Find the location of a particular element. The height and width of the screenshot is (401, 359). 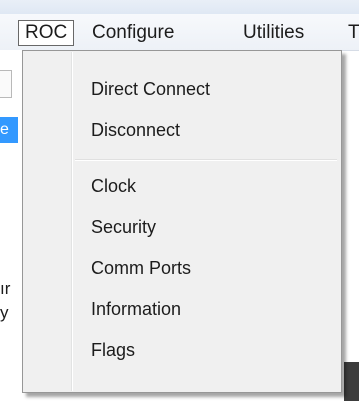

menu-roc: ROC is located at coordinates (46, 33).